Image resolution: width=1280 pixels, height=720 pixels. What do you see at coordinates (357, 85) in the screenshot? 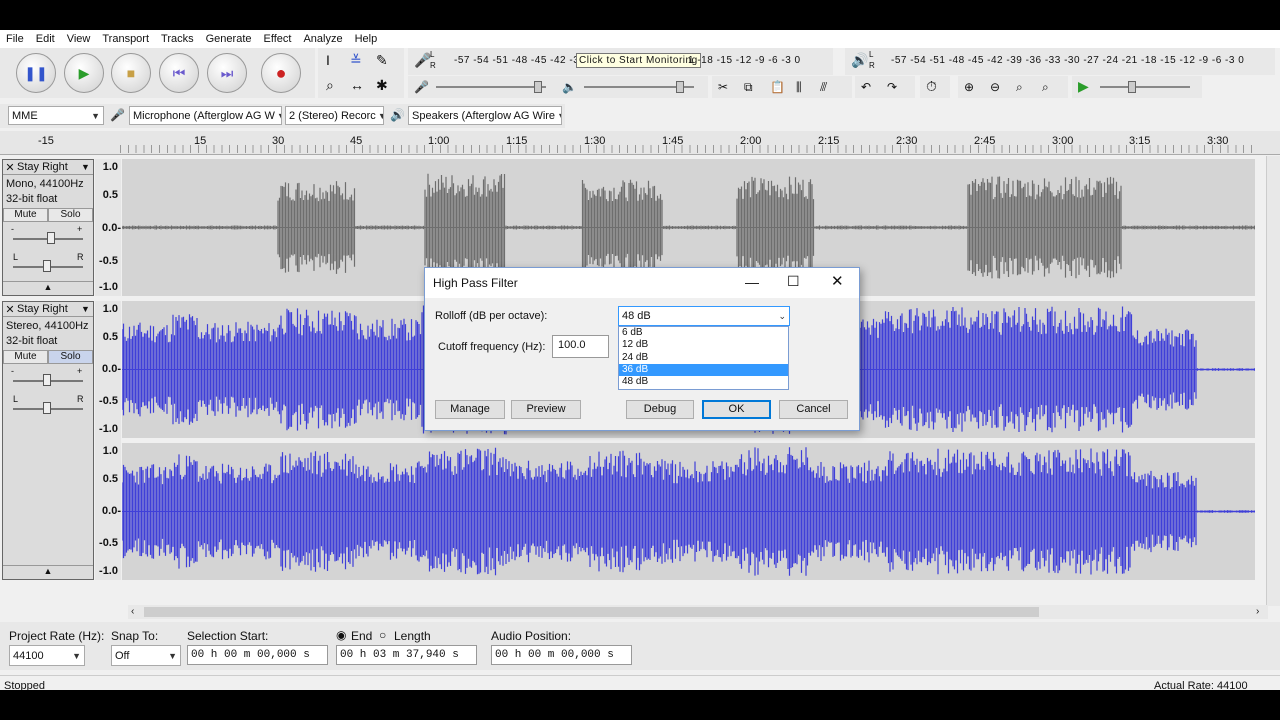
I see `timeshift-tool-icon: ↔` at bounding box center [357, 85].